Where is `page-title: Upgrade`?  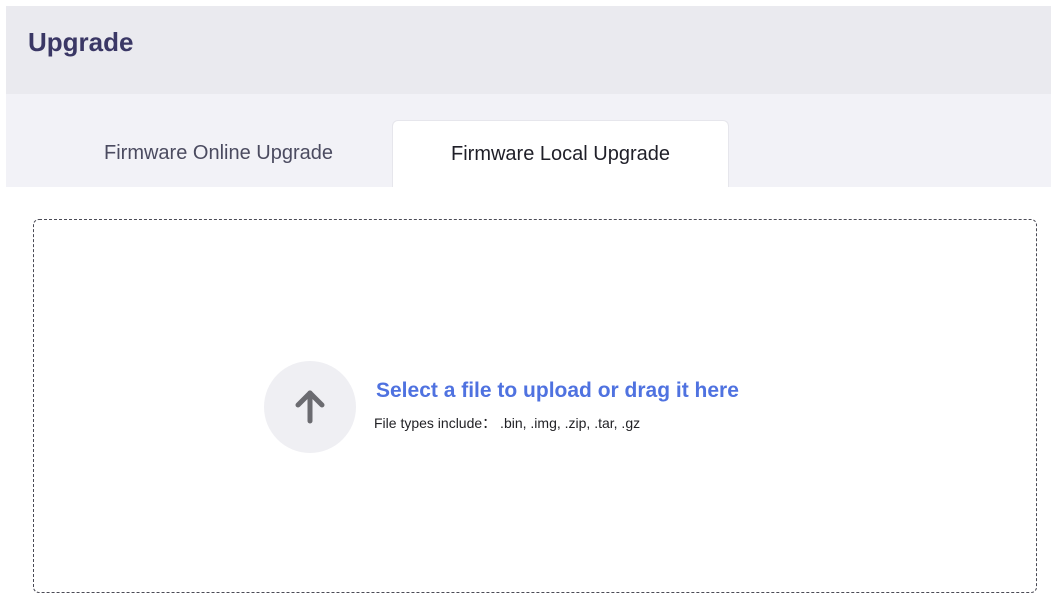
page-title: Upgrade is located at coordinates (81, 42).